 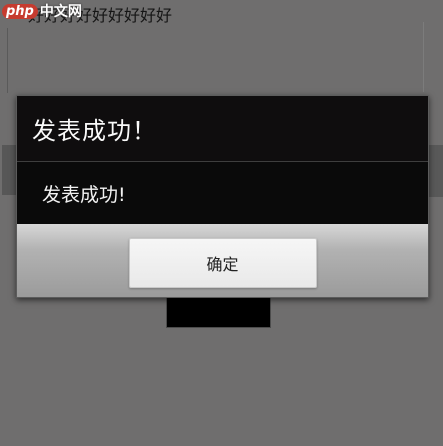 I want to click on background-divider-right, so click(x=423, y=57).